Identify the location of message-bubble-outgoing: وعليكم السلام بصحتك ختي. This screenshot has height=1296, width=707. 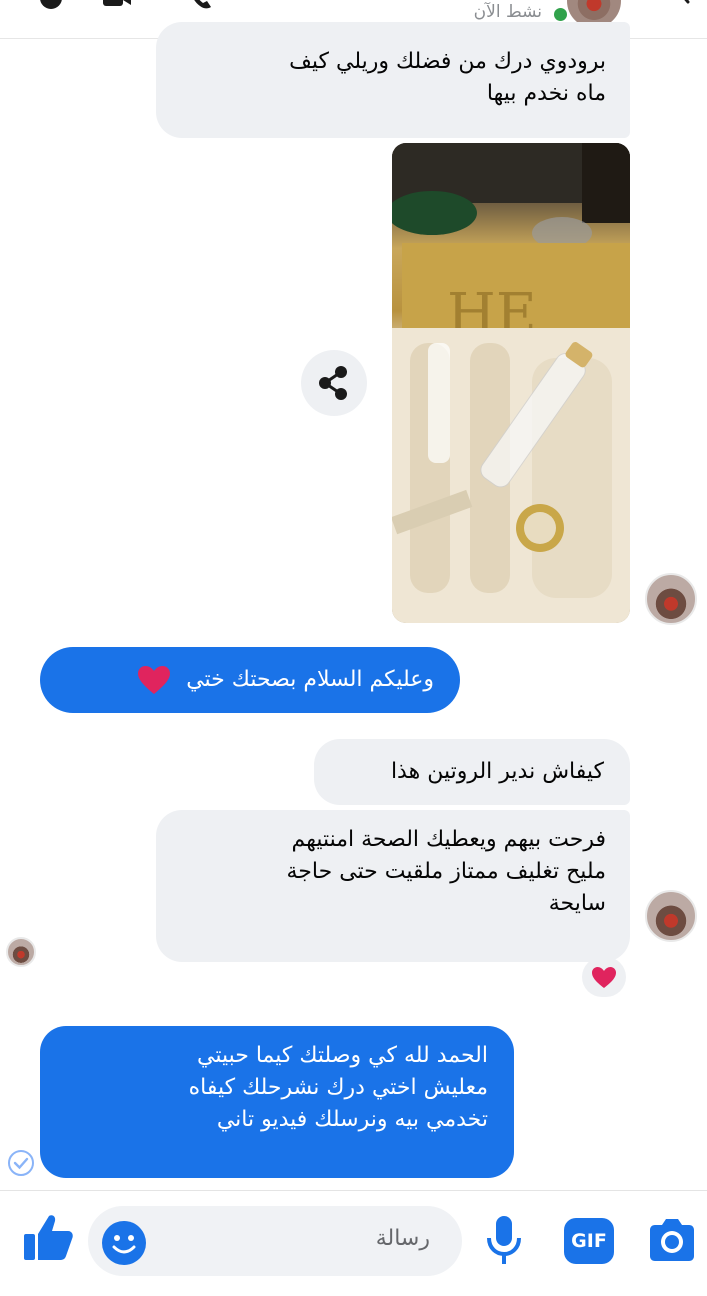
(250, 680).